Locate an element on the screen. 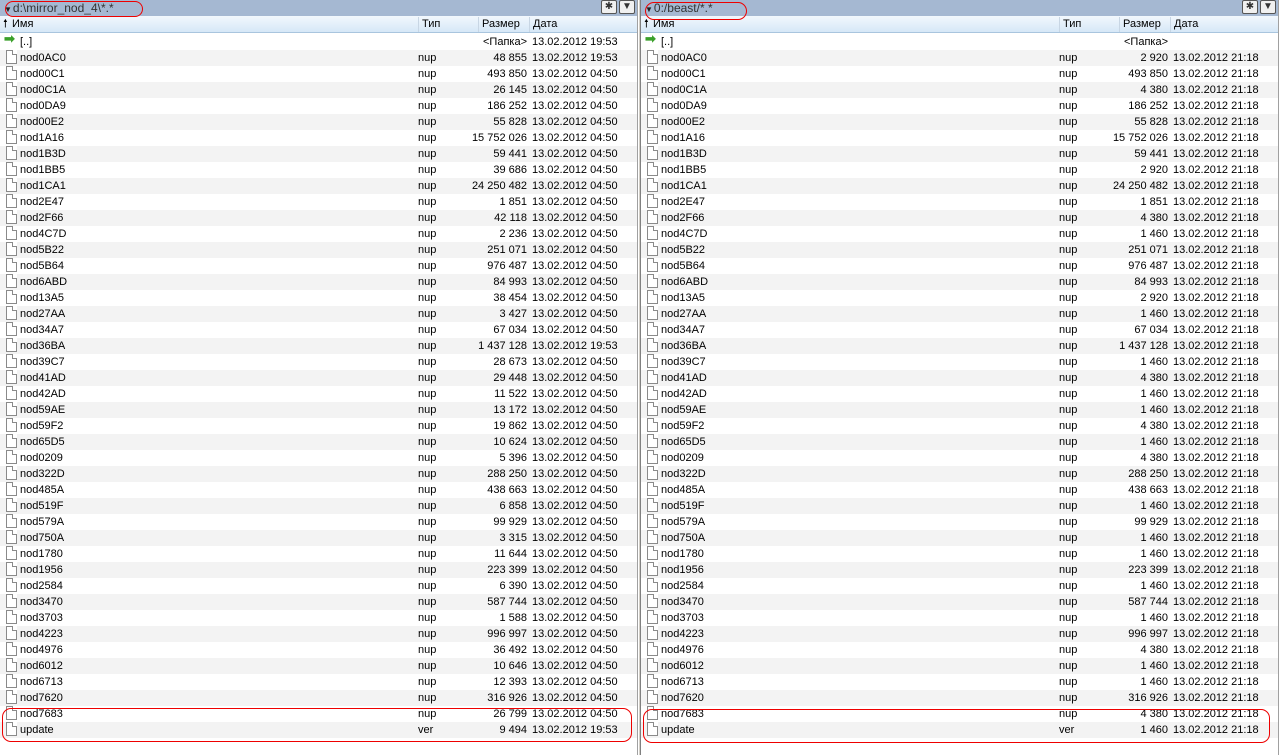 This screenshot has width=1279, height=755. file-row: nod322D nup 288 250 13.02.2012 21:18 is located at coordinates (959, 474).